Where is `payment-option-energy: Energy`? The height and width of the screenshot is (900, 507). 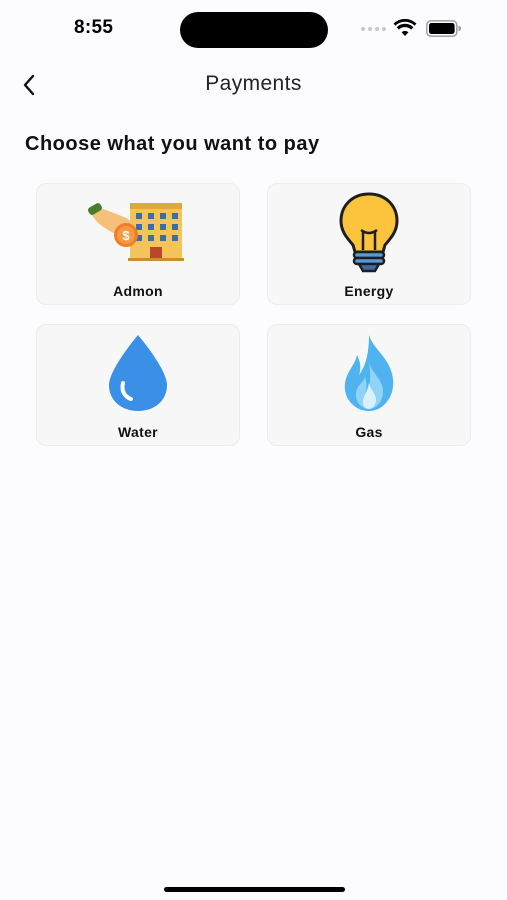
payment-option-energy: Energy is located at coordinates (369, 244).